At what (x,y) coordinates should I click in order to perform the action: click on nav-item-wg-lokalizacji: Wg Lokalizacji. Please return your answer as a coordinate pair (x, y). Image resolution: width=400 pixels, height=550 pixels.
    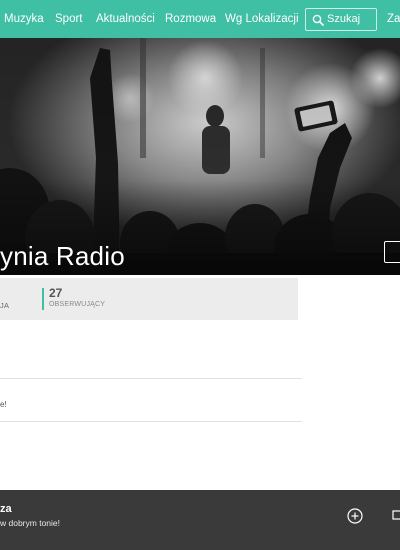
    Looking at the image, I should click on (262, 19).